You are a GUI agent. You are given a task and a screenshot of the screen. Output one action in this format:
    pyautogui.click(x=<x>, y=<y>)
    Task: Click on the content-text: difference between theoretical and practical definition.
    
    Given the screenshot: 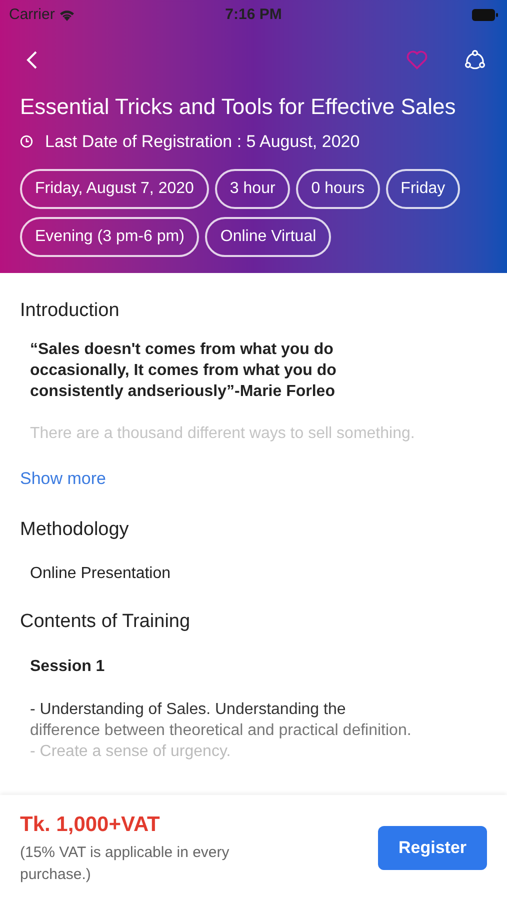 What is the action you would take?
    pyautogui.click(x=221, y=730)
    